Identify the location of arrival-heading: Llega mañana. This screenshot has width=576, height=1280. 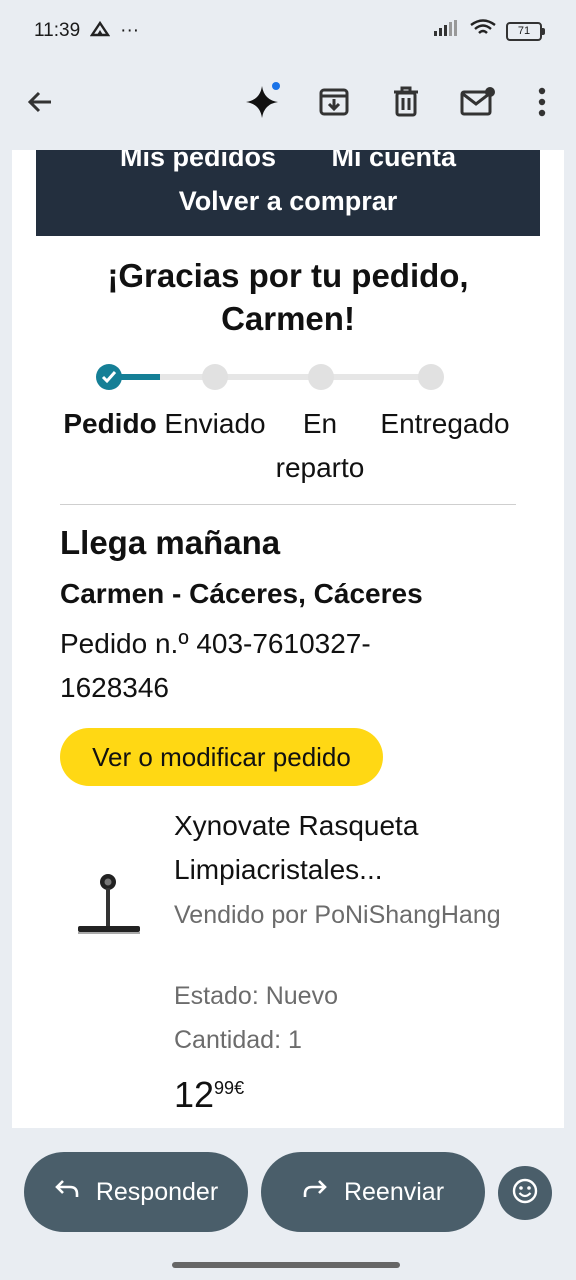
(170, 542).